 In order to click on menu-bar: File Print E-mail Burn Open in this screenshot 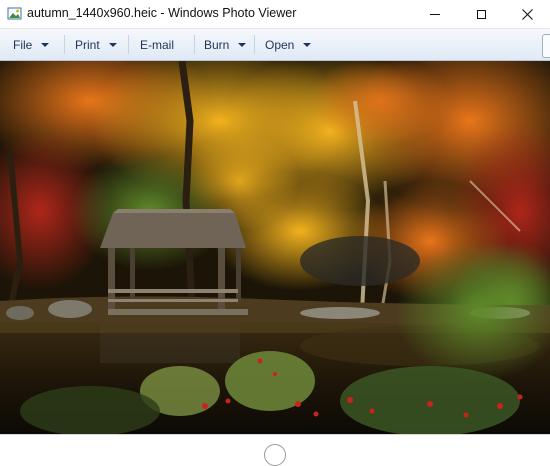, I will do `click(275, 45)`.